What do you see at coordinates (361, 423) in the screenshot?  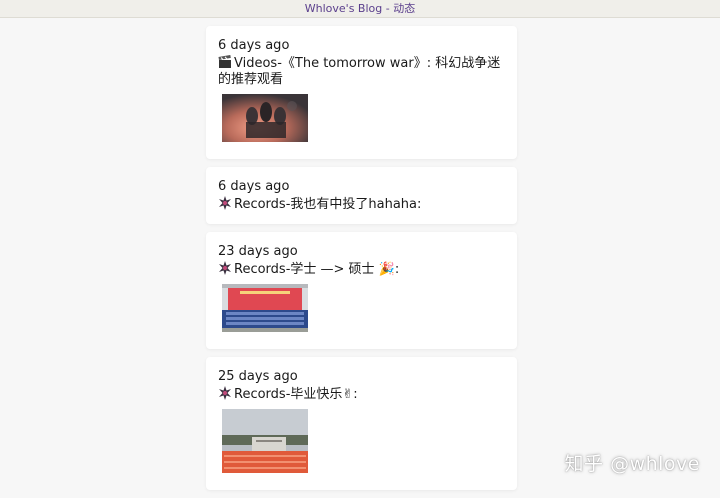 I see `feed-card: 25 days ago Records-毕业快乐✌:` at bounding box center [361, 423].